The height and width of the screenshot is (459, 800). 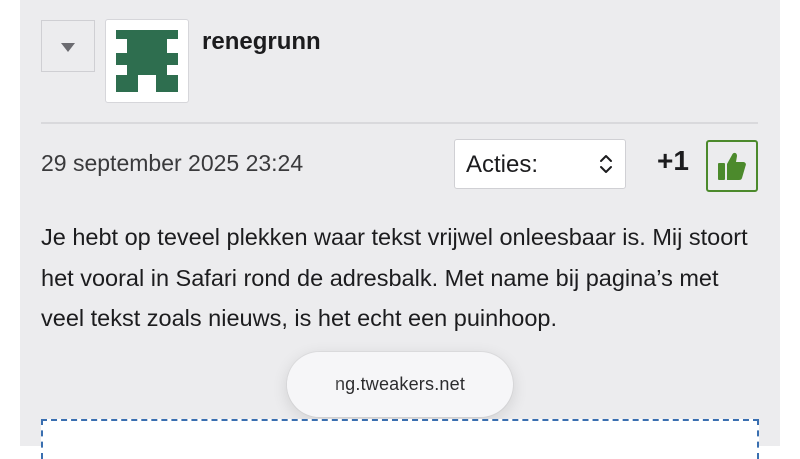 I want to click on thumbs-up-icon, so click(x=732, y=166).